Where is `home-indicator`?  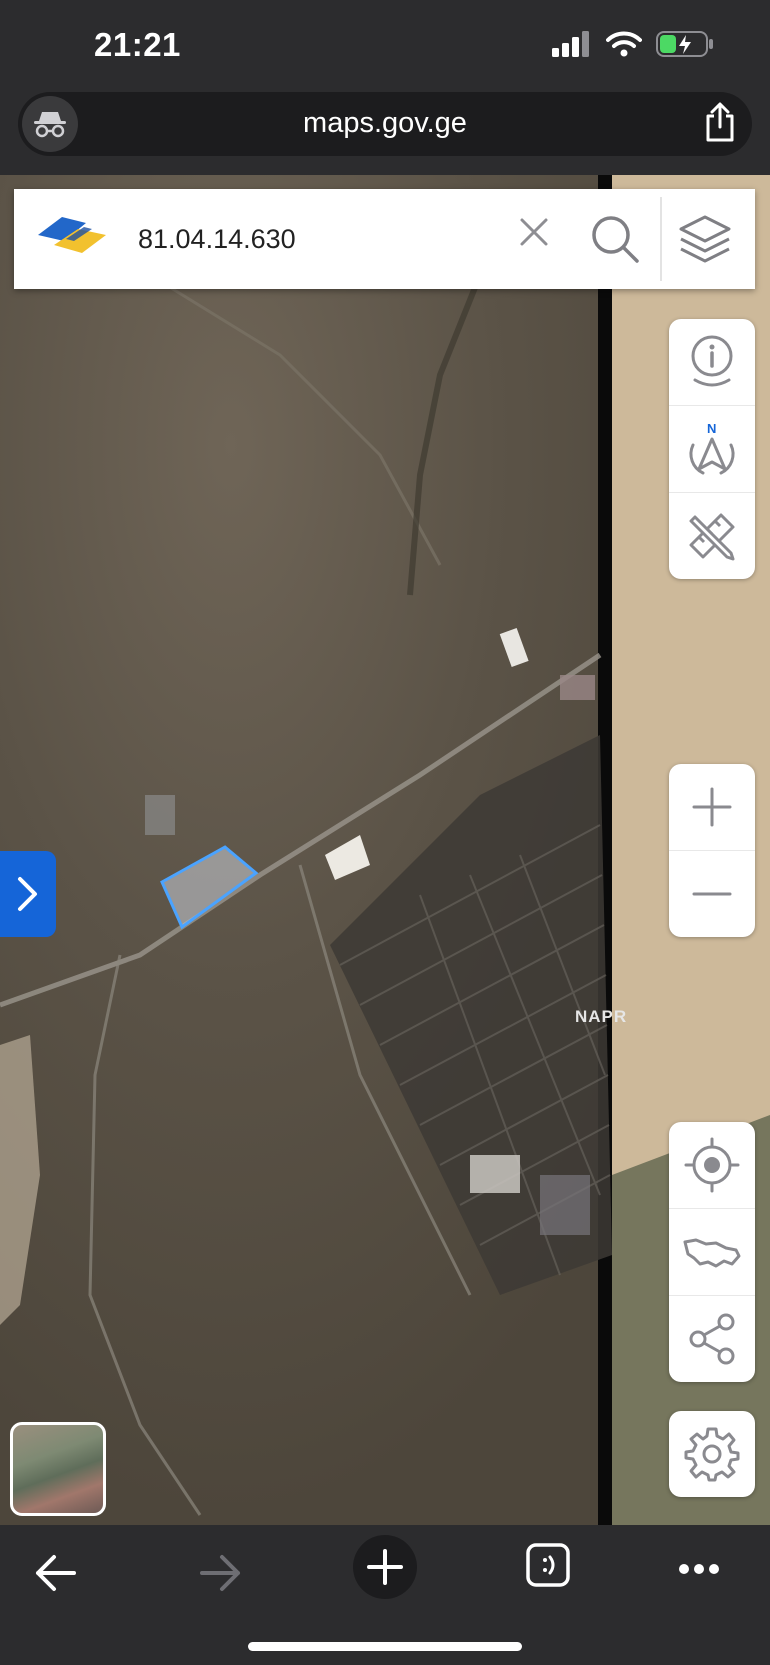
home-indicator is located at coordinates (385, 1646).